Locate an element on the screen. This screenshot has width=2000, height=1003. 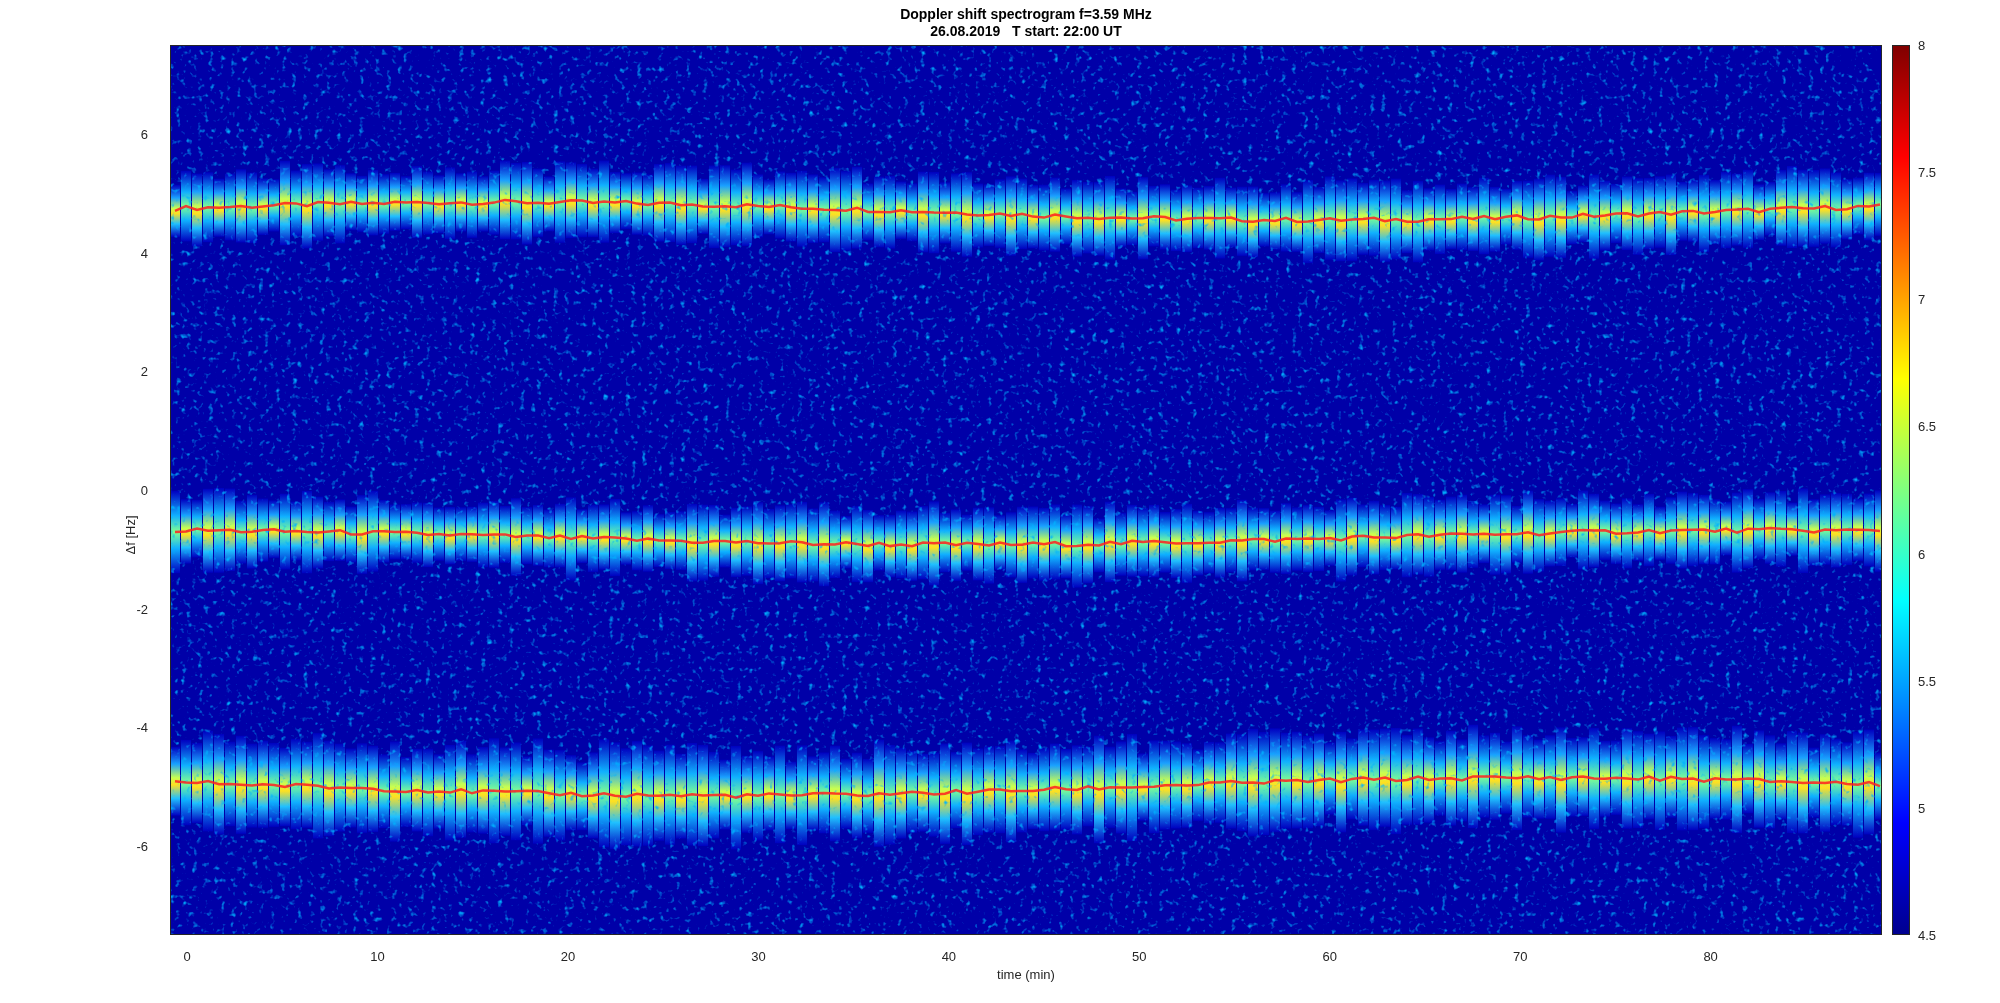
y-tick-label: 0 is located at coordinates (144, 490).